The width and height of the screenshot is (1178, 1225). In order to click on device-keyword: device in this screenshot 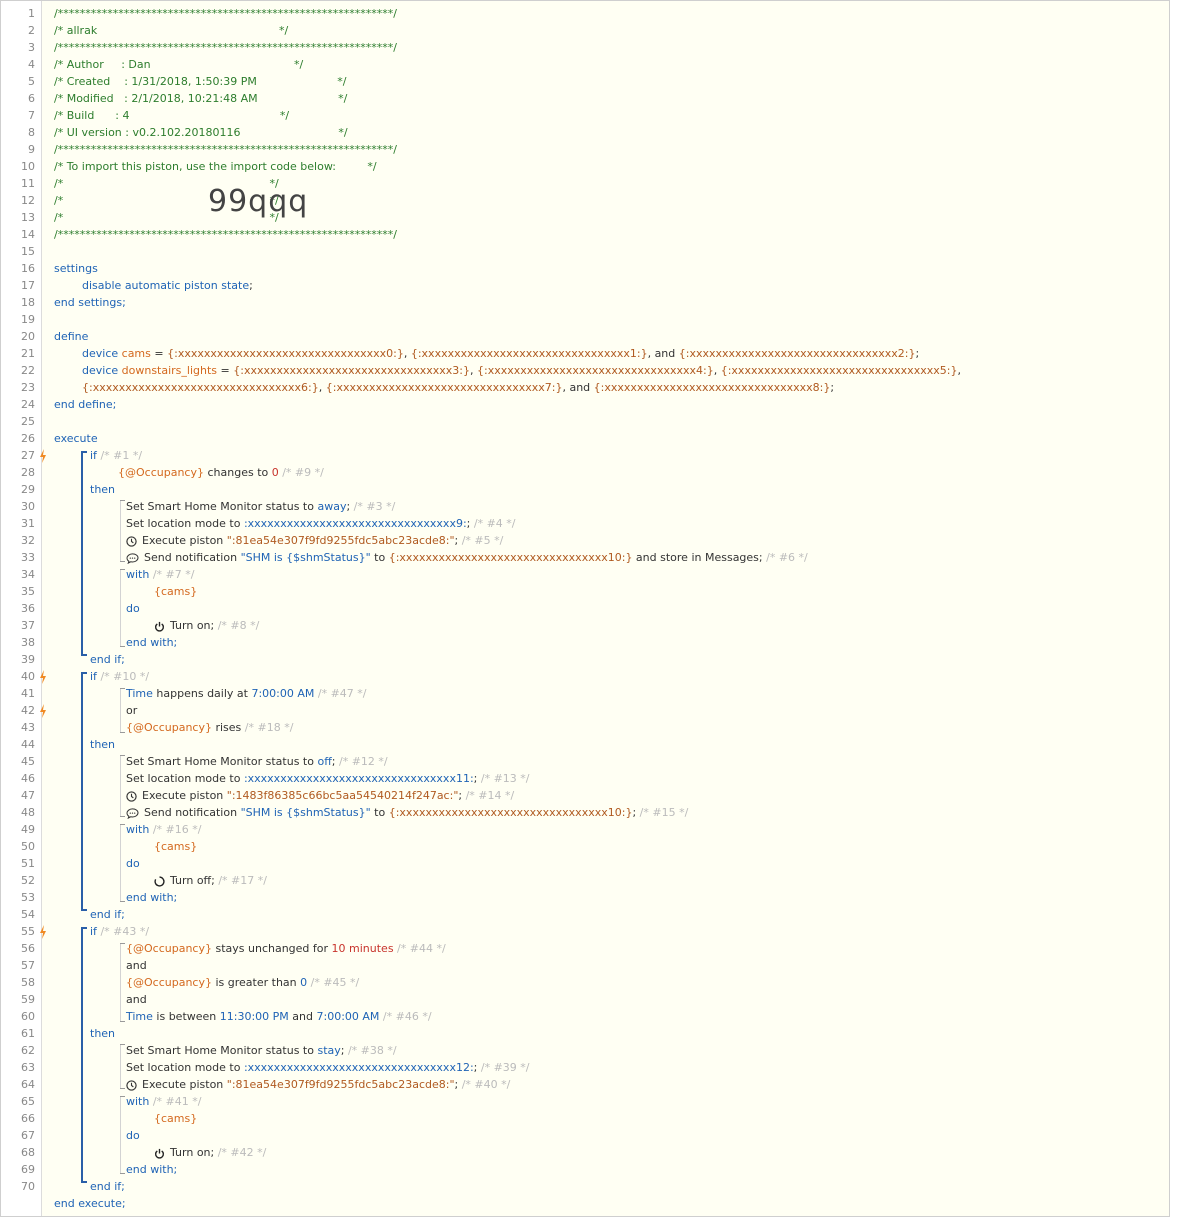, I will do `click(100, 370)`.